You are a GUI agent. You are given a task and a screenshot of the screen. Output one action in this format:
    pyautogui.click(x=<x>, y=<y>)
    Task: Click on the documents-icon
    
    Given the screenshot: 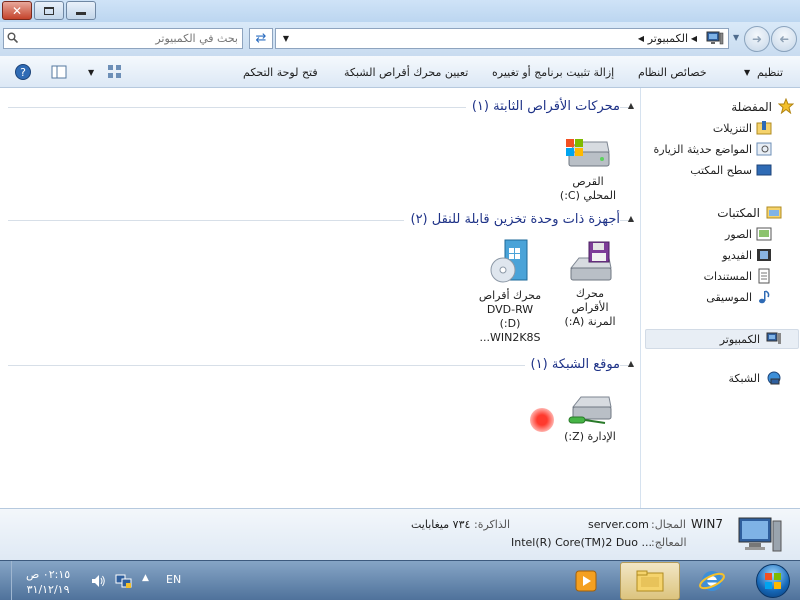 What is the action you would take?
    pyautogui.click(x=764, y=276)
    